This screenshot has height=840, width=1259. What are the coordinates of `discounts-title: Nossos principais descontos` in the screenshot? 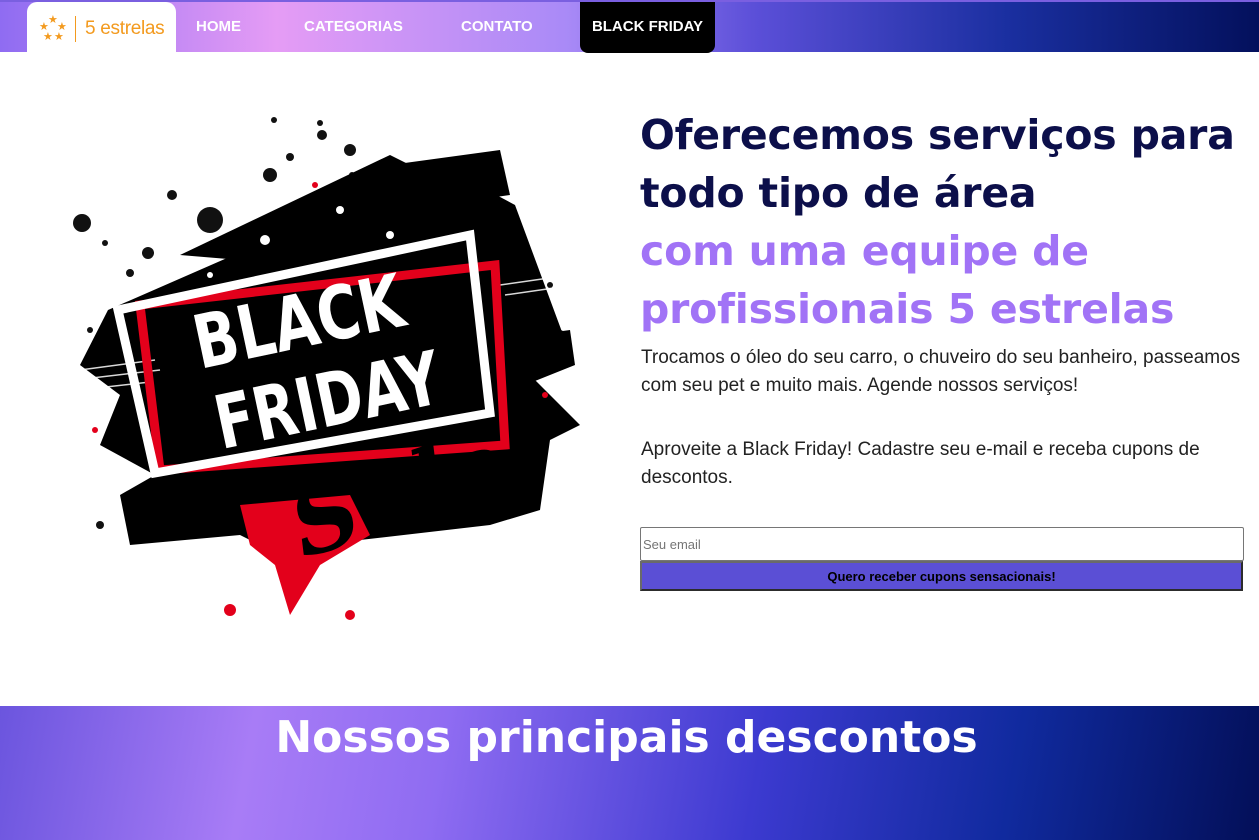 It's located at (626, 737).